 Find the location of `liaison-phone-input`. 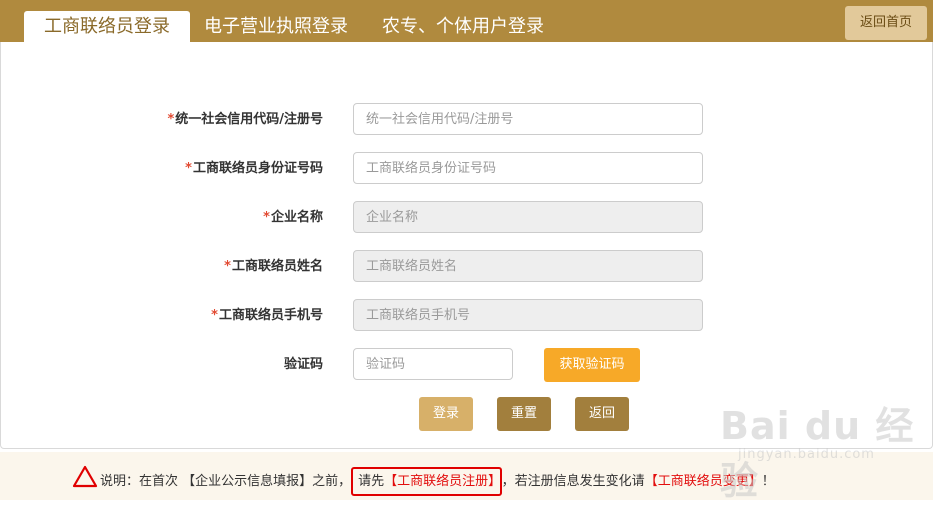

liaison-phone-input is located at coordinates (528, 315).